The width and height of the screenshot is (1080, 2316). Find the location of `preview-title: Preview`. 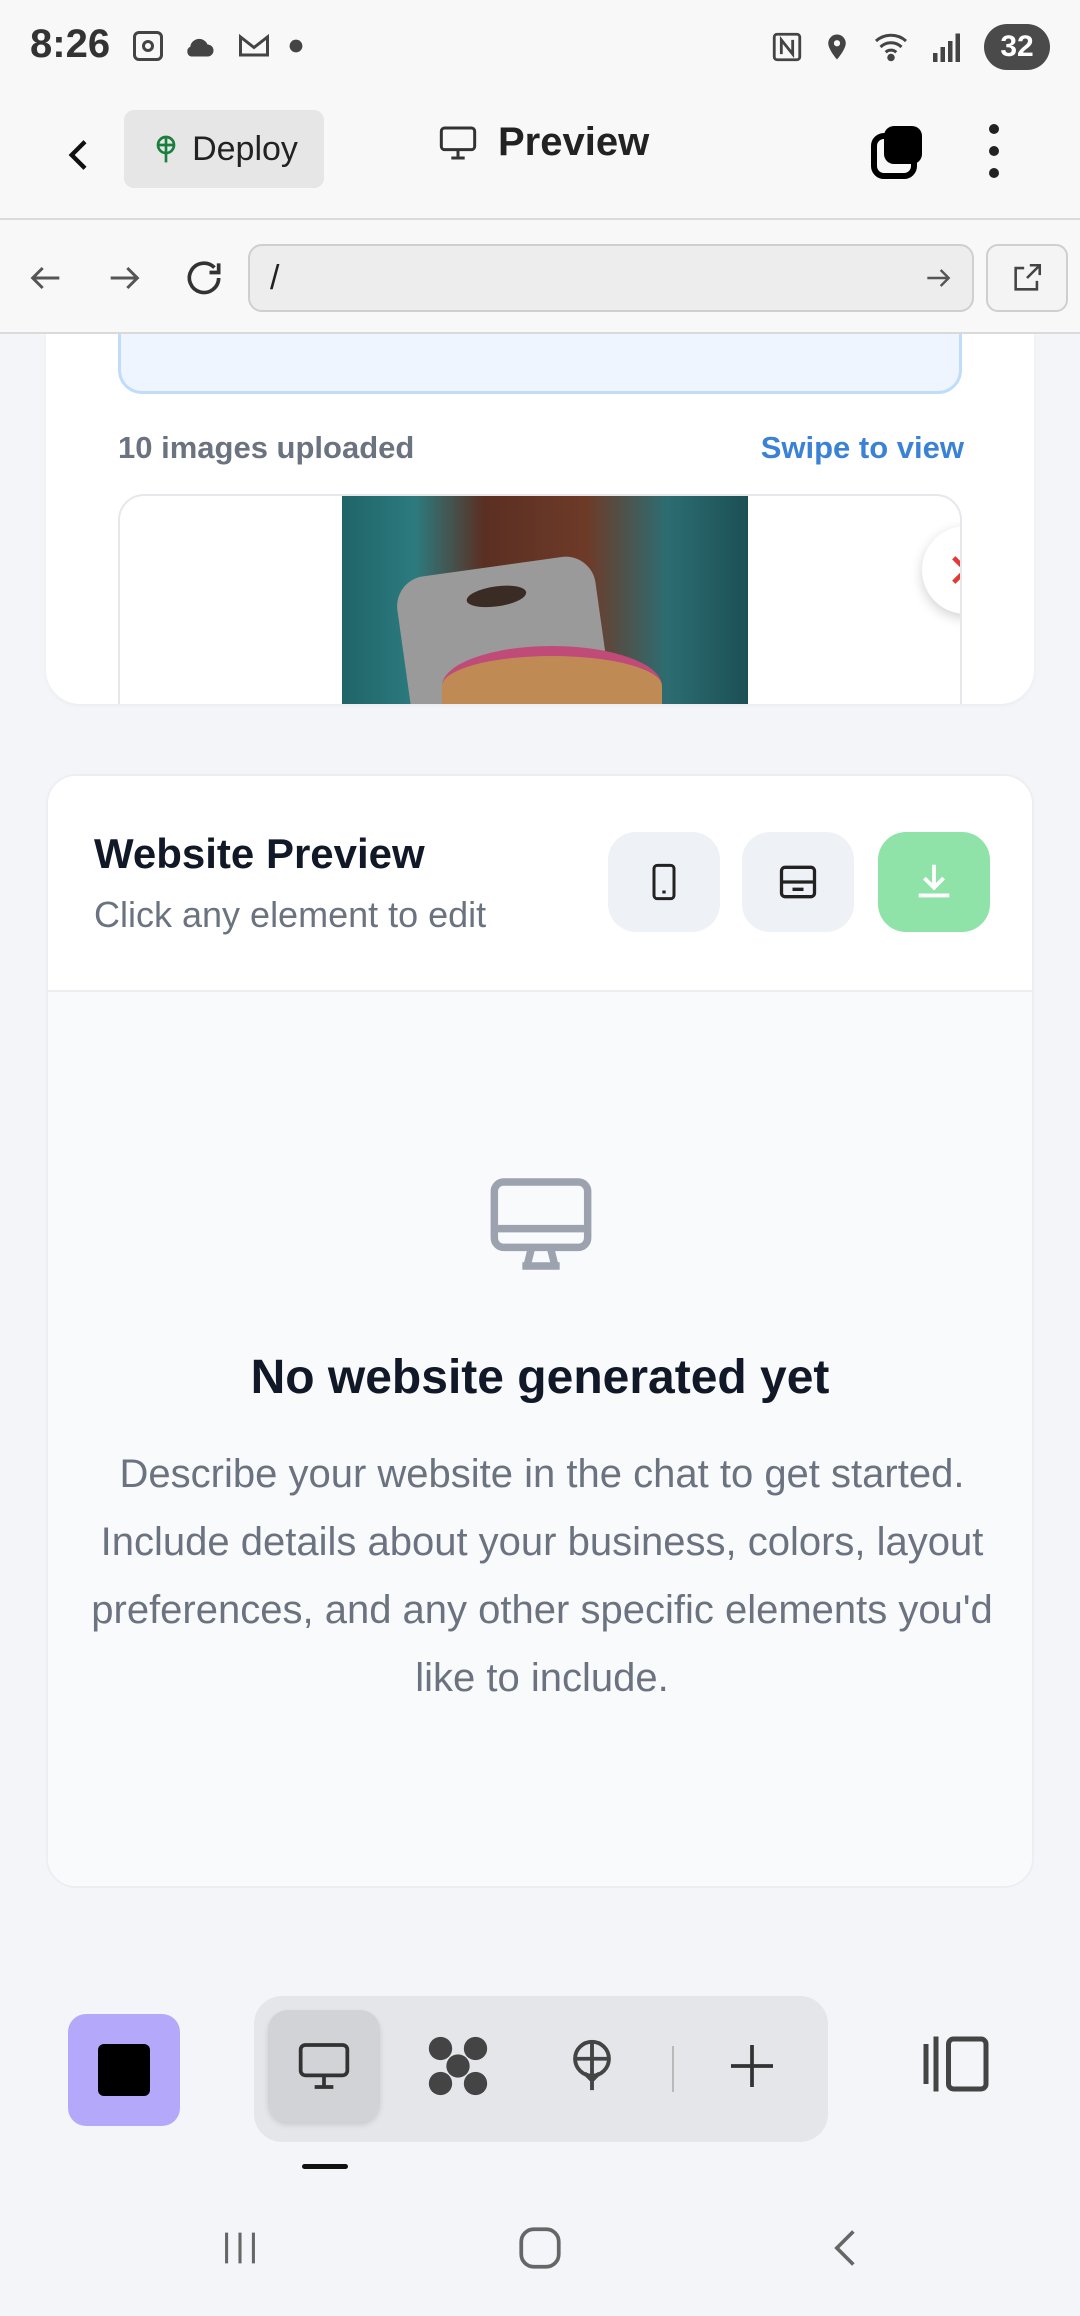

preview-title: Preview is located at coordinates (542, 142).